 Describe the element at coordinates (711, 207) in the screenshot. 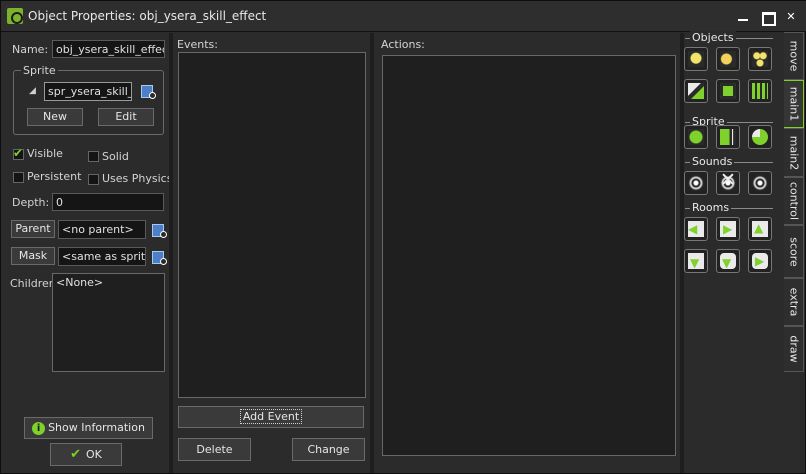

I see `rooms-section-label: Rooms` at that location.